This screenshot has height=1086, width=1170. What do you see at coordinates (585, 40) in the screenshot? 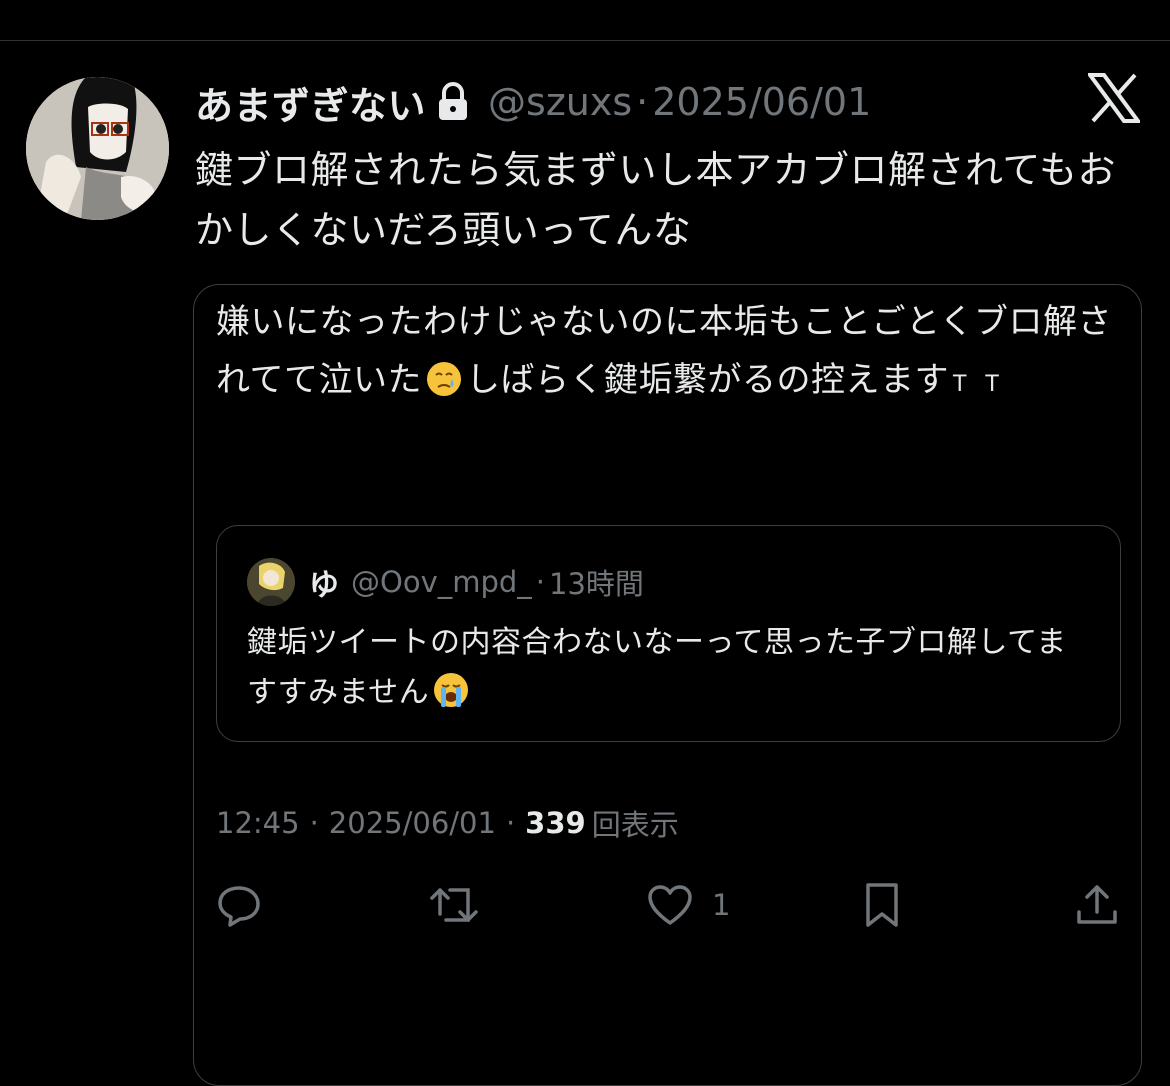
I see `top-divider` at bounding box center [585, 40].